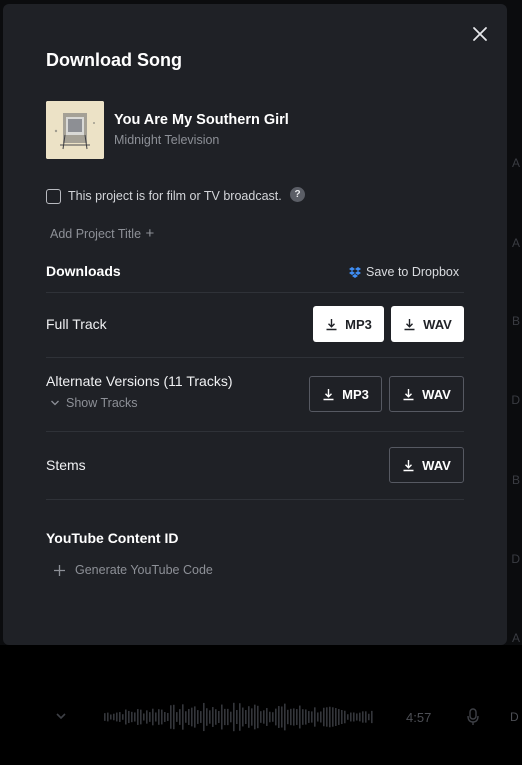  What do you see at coordinates (66, 465) in the screenshot?
I see `stems-label: Stems` at bounding box center [66, 465].